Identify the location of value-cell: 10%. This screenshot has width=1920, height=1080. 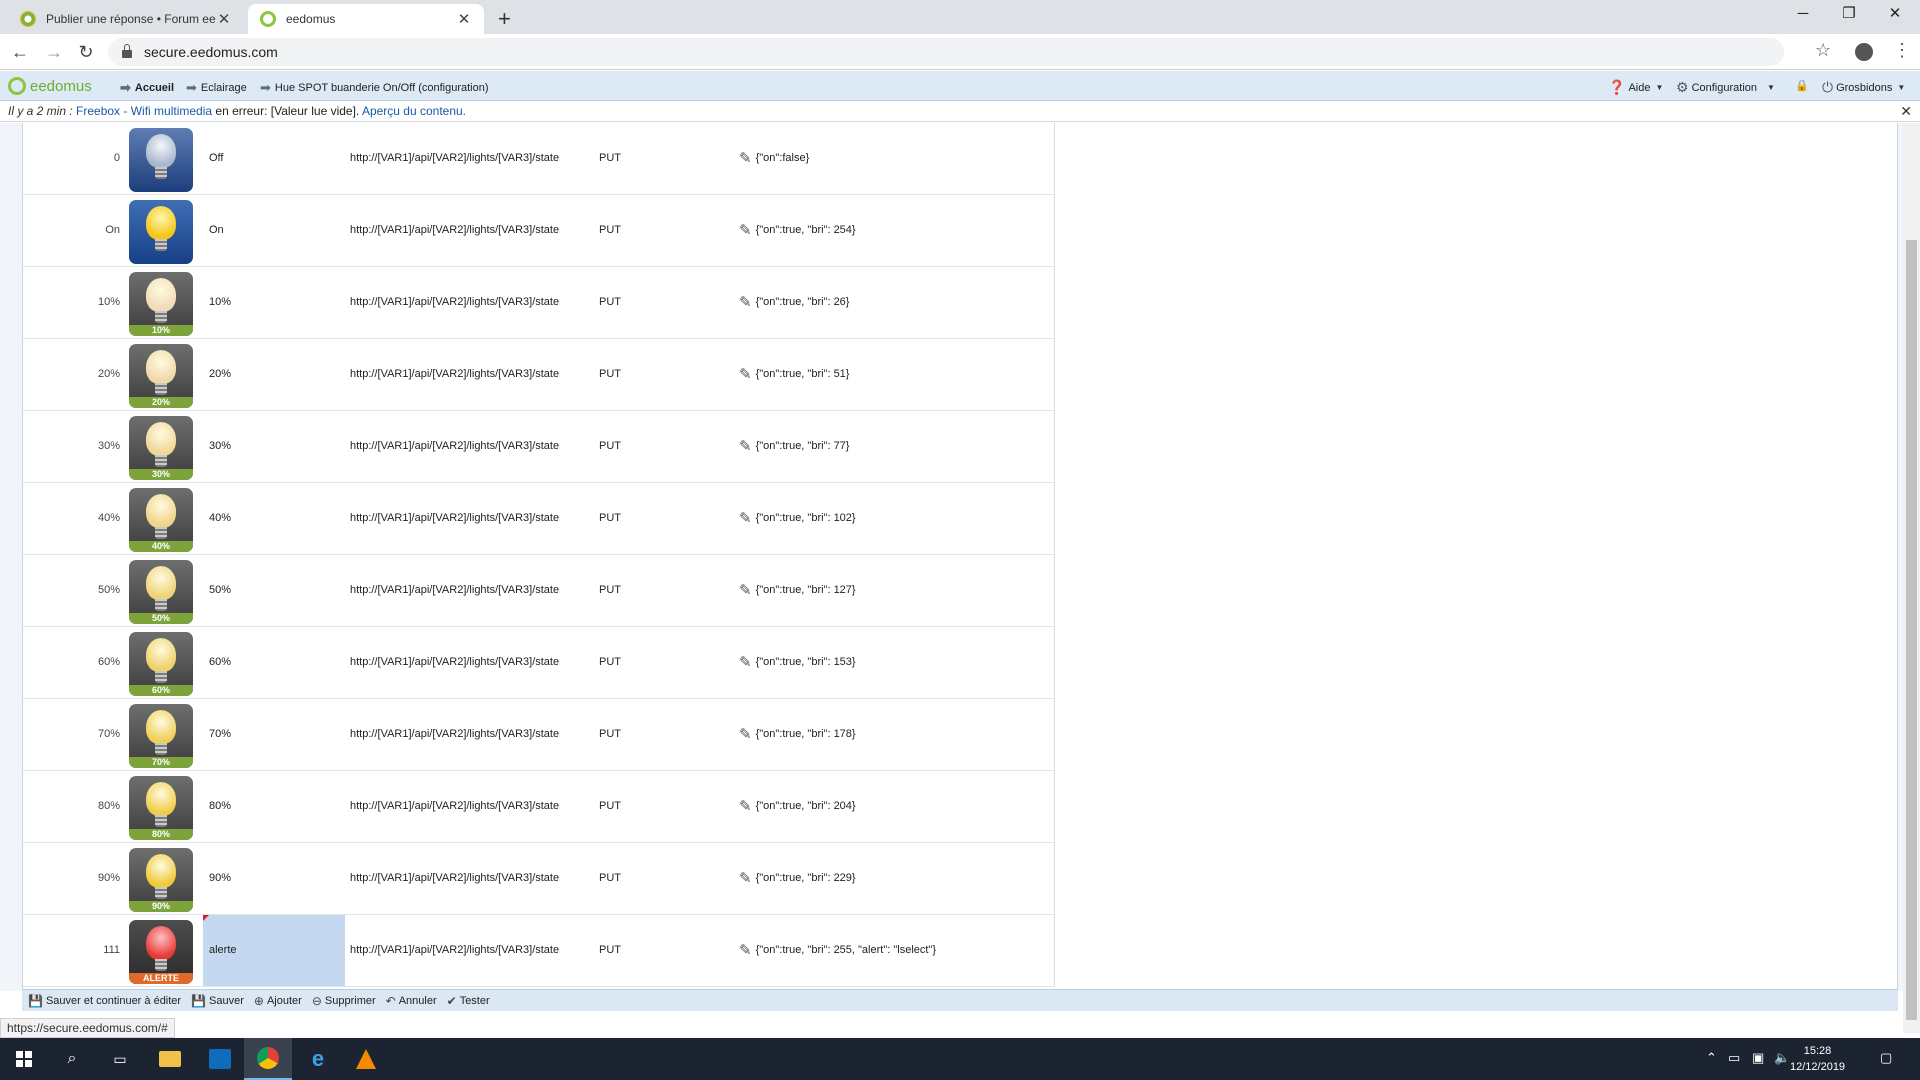
(71, 302).